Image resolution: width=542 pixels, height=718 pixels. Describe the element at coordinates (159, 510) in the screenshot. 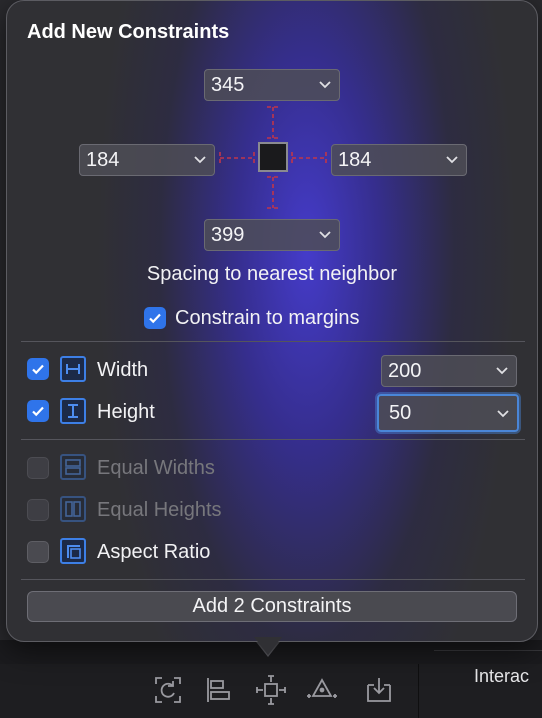

I see `equal-heights-label: Equal Heights` at that location.